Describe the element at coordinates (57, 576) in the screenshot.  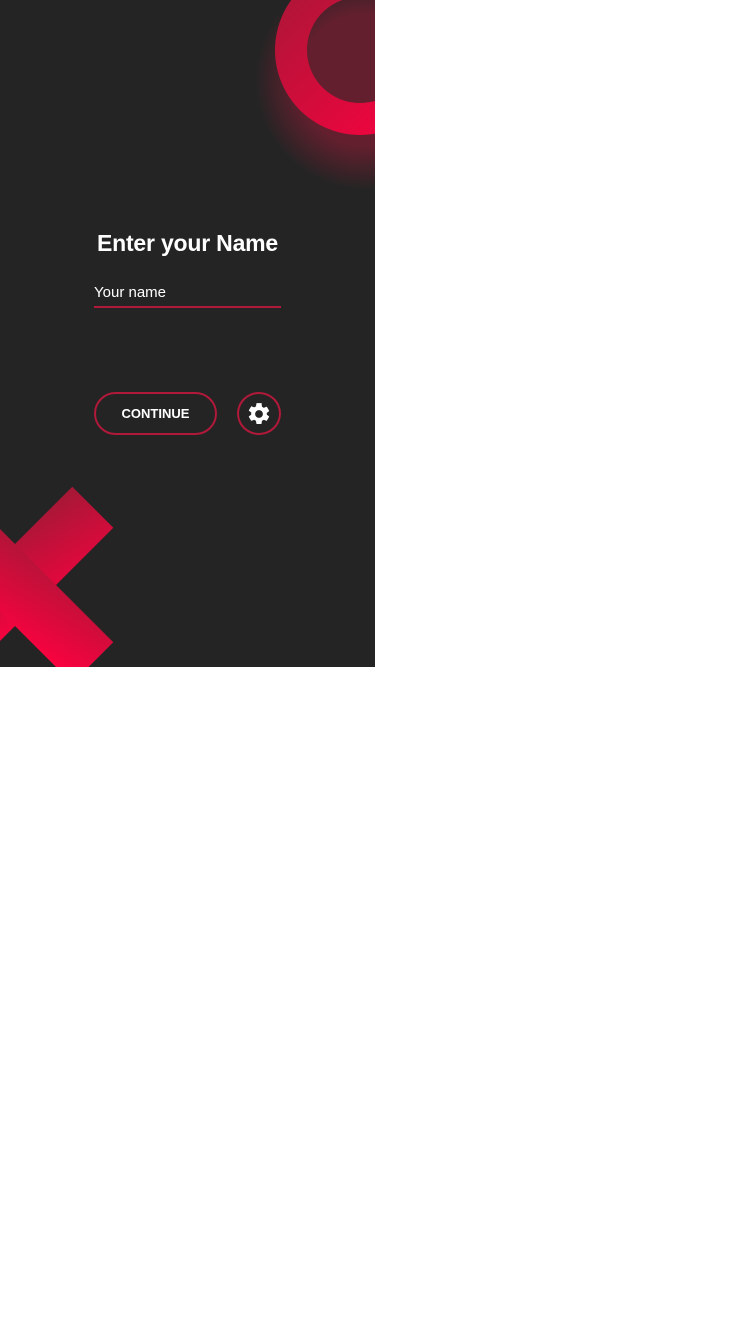
I see `cross-x-decoration` at that location.